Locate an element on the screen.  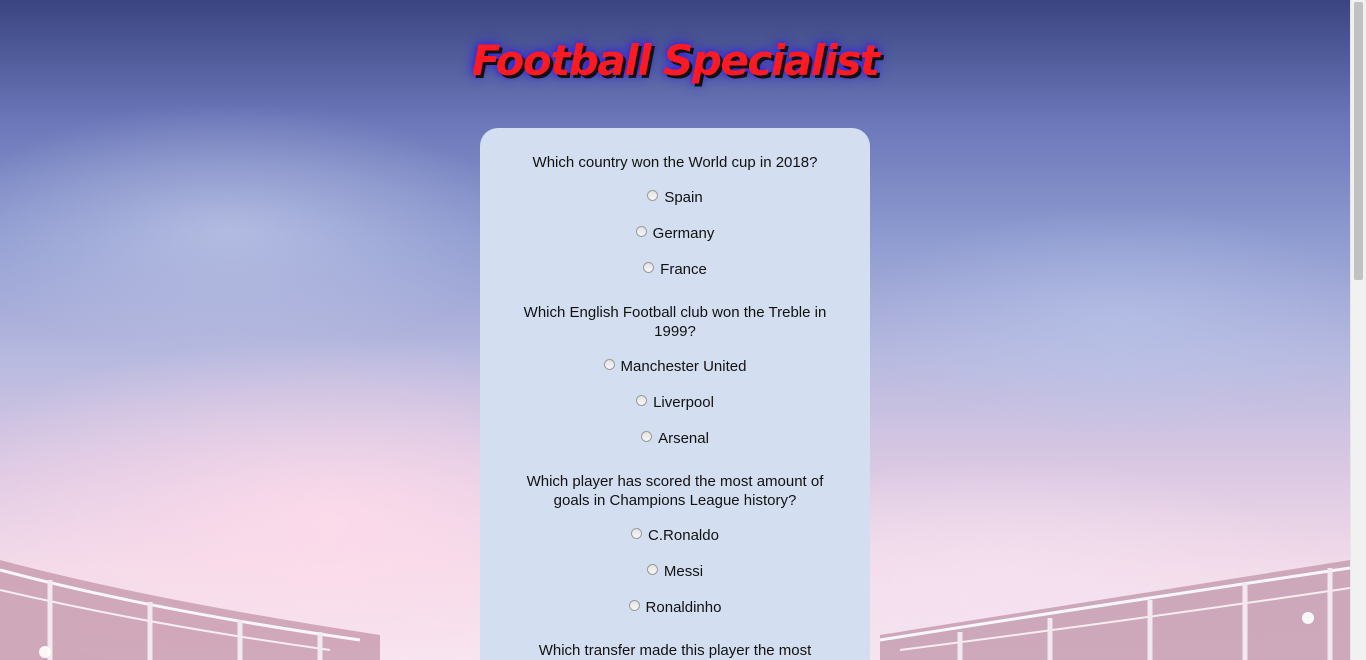
option-manchester-united: Manchester United is located at coordinates (675, 366).